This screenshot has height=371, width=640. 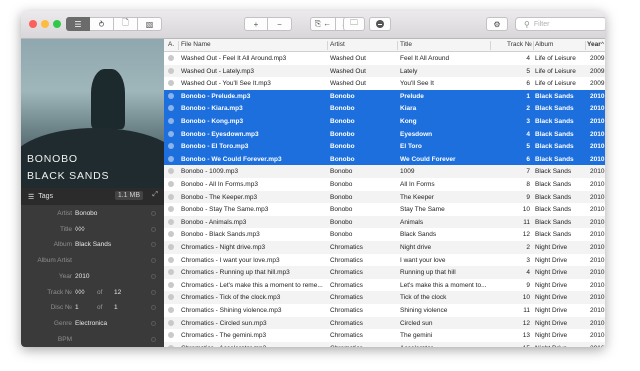 What do you see at coordinates (519, 44) in the screenshot?
I see `column-header-track: Track №` at bounding box center [519, 44].